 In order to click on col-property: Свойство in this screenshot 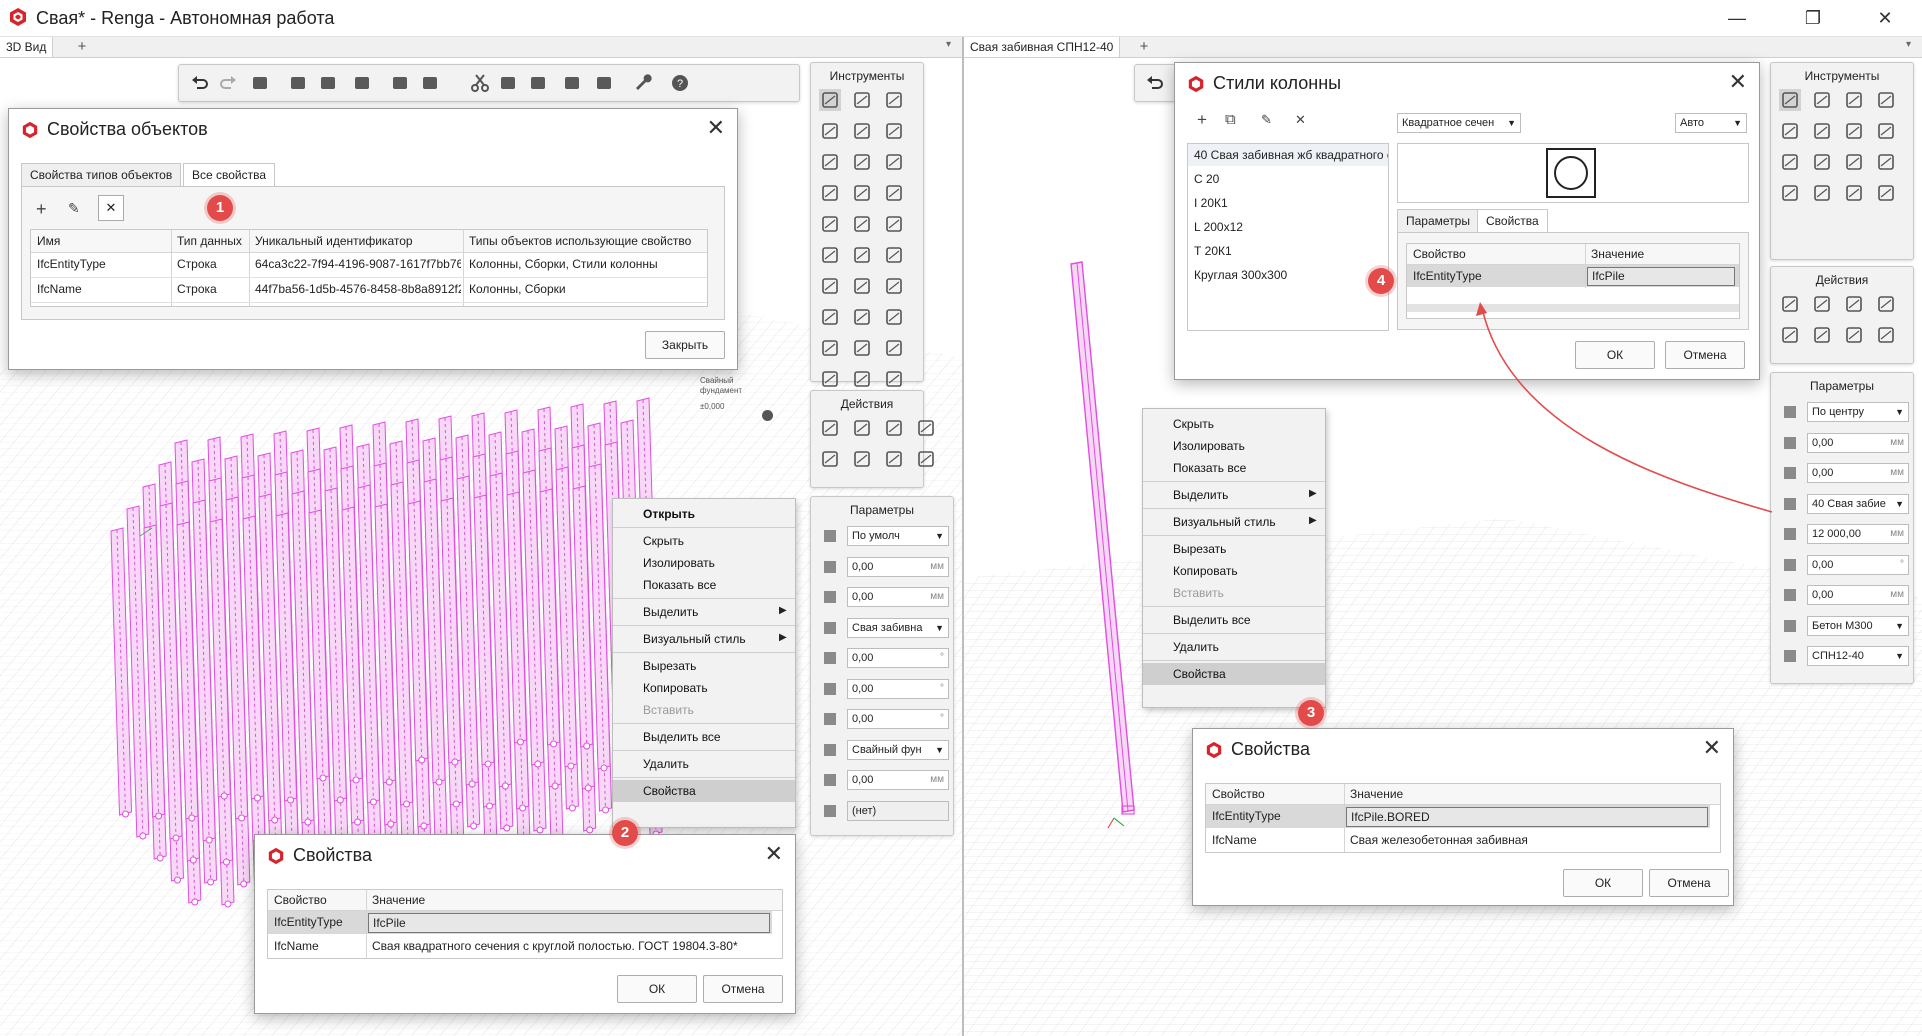, I will do `click(300, 900)`.